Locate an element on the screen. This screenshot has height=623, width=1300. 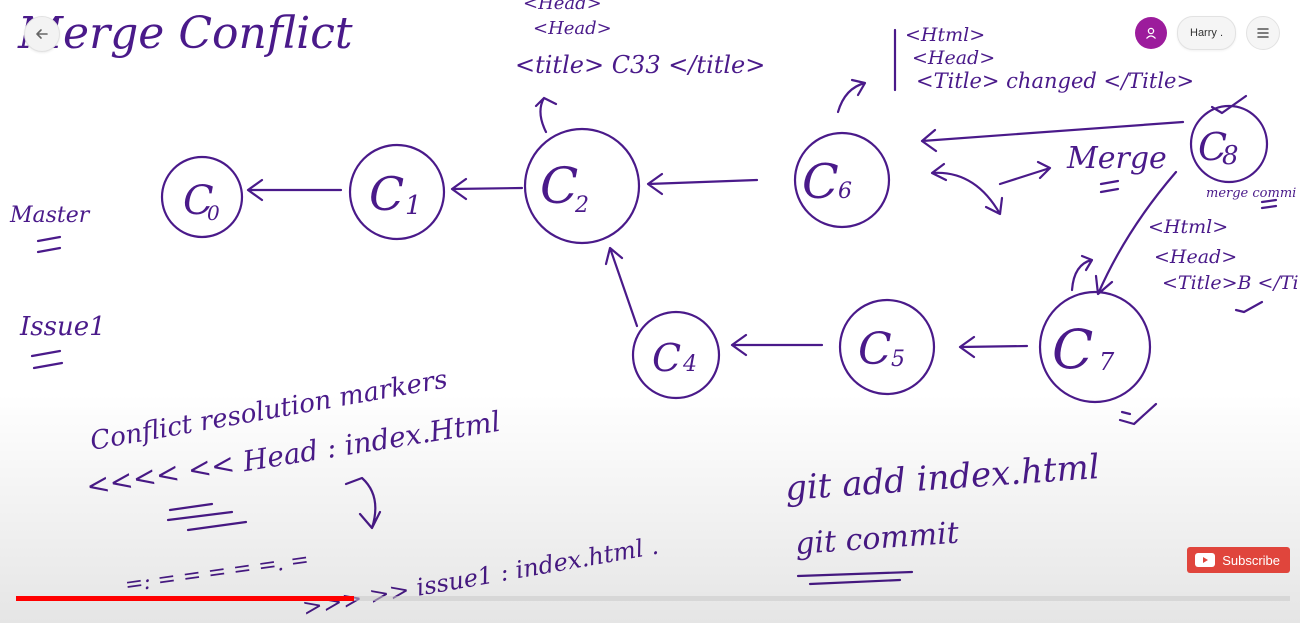
commit-node-c5: C 5 is located at coordinates (887, 347).